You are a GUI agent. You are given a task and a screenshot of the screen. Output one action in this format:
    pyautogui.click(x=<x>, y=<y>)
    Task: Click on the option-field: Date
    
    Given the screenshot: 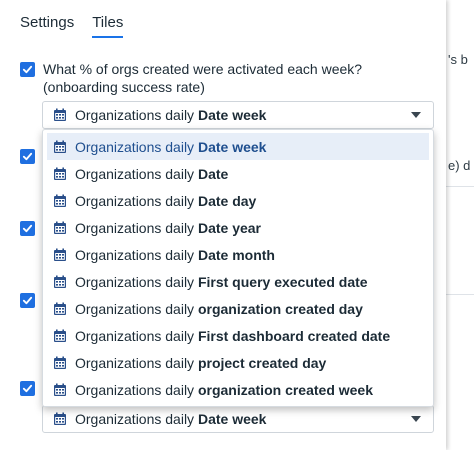 What is the action you would take?
    pyautogui.click(x=213, y=173)
    